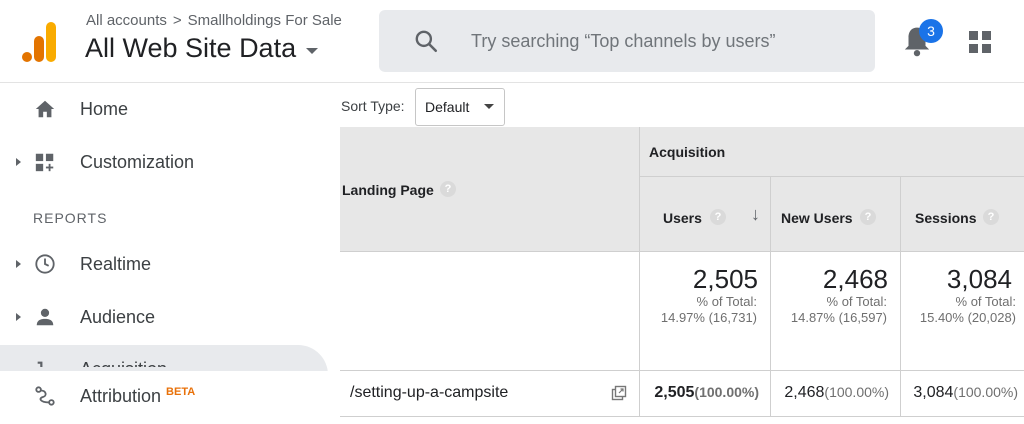  I want to click on customization-icon, so click(44, 162).